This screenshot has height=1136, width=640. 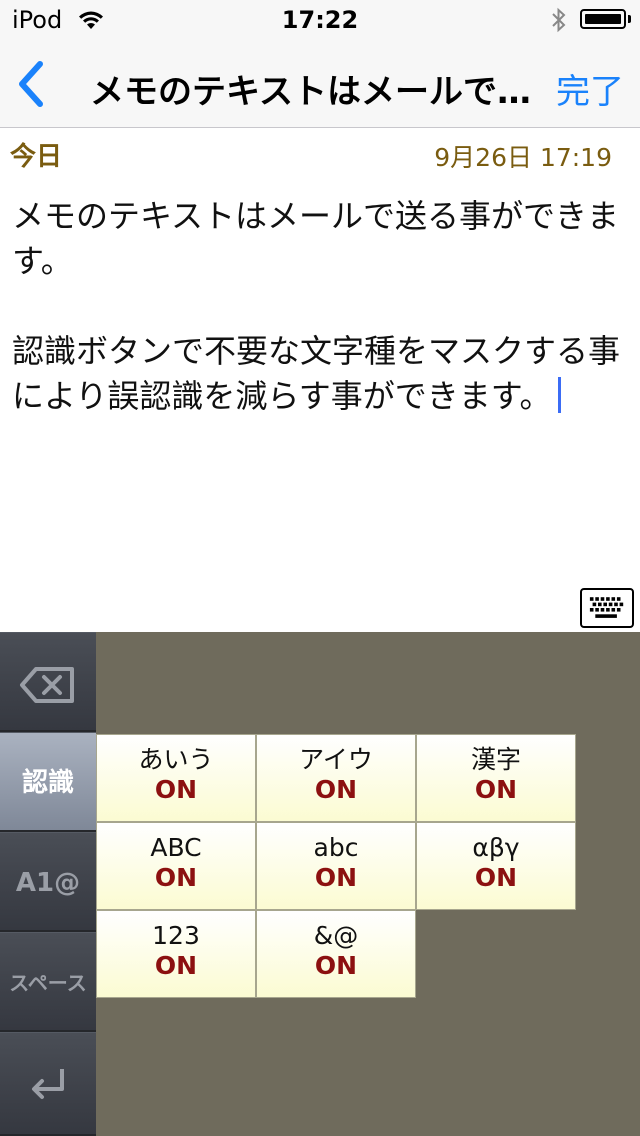 I want to click on delete-key, so click(x=48, y=682).